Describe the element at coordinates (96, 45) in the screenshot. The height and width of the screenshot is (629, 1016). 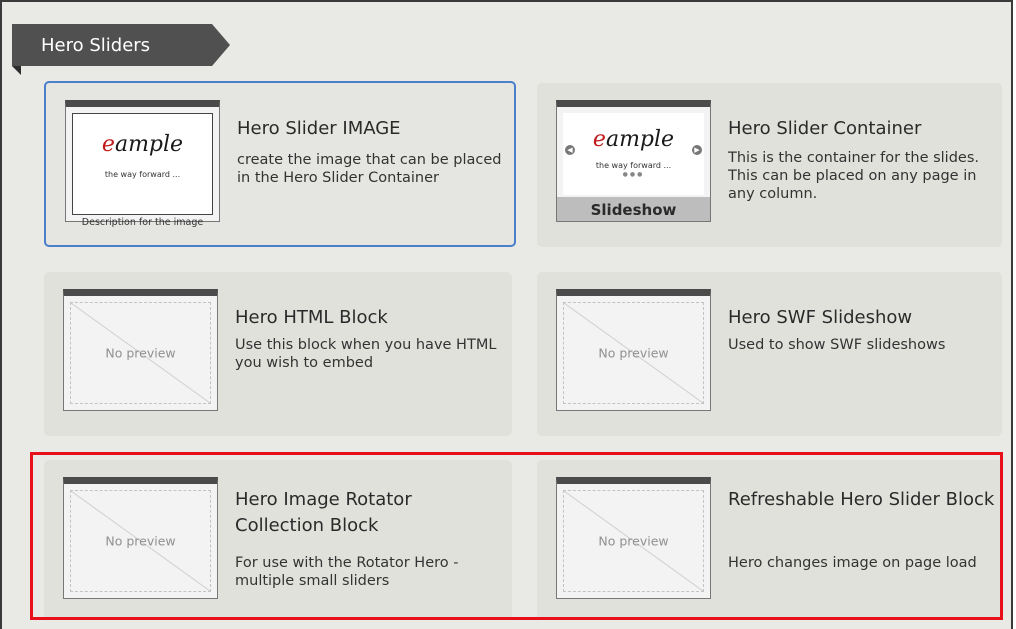
I see `section-title: Hero Sliders` at that location.